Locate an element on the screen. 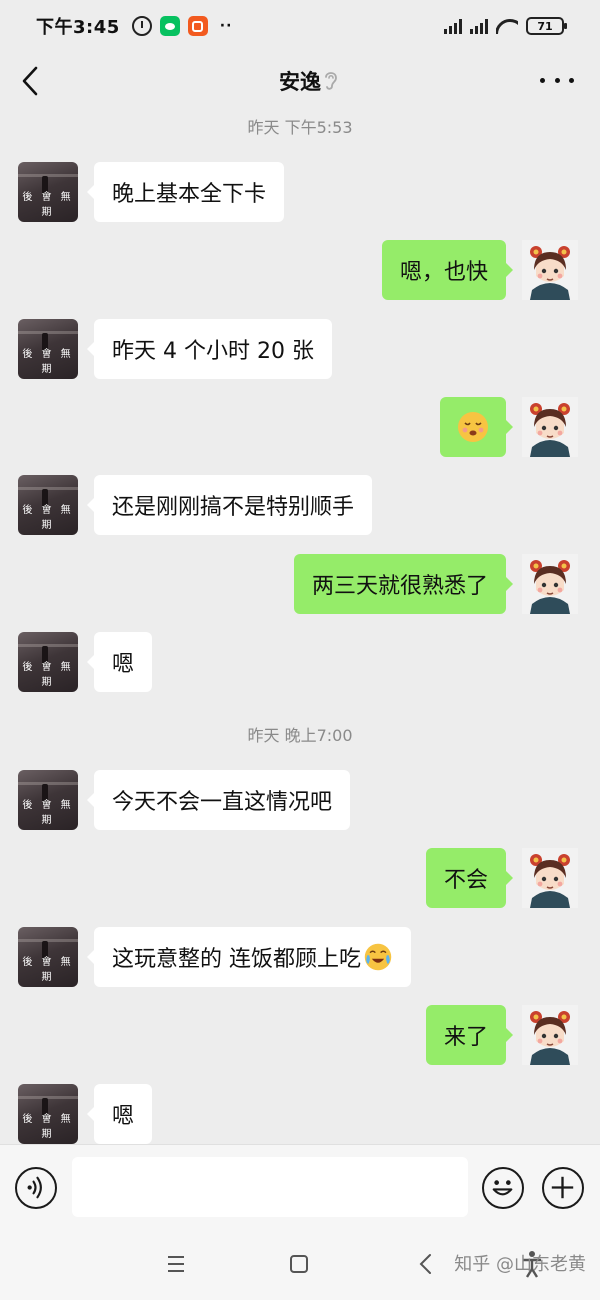 The height and width of the screenshot is (1300, 600). message-bubble-sent: 不会 is located at coordinates (469, 878).